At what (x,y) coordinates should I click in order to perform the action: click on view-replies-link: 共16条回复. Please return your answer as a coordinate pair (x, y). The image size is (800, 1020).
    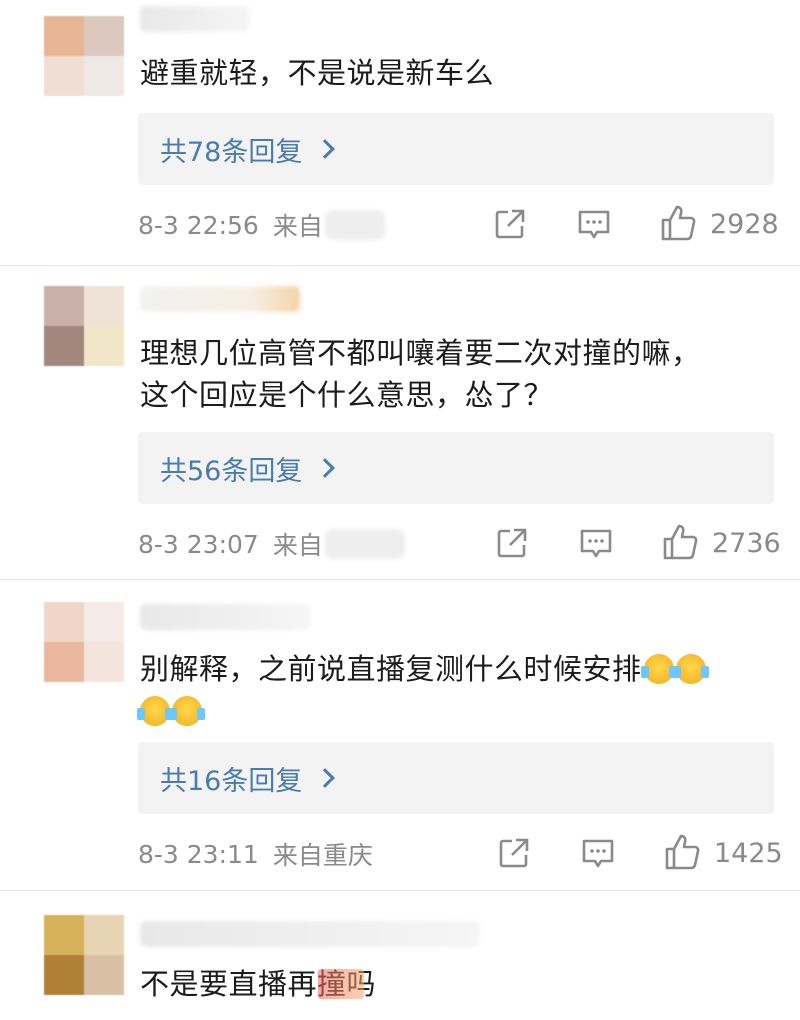
    Looking at the image, I should click on (248, 778).